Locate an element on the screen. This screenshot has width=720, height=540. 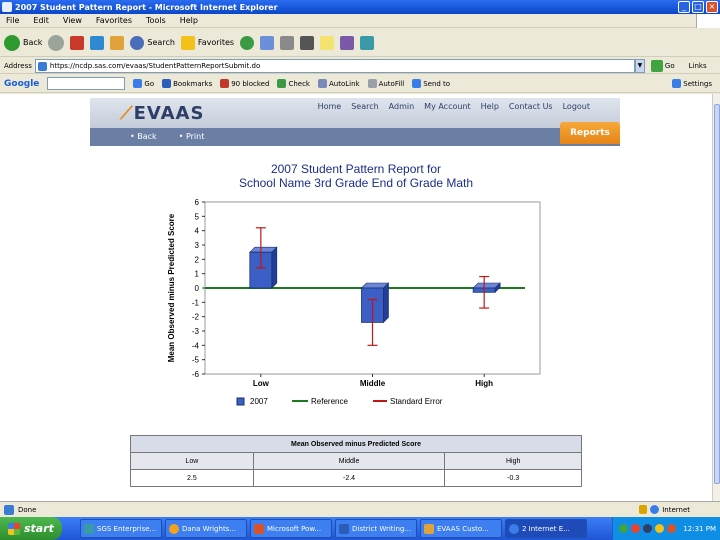
y-tick-label: -6 is located at coordinates (196, 374).